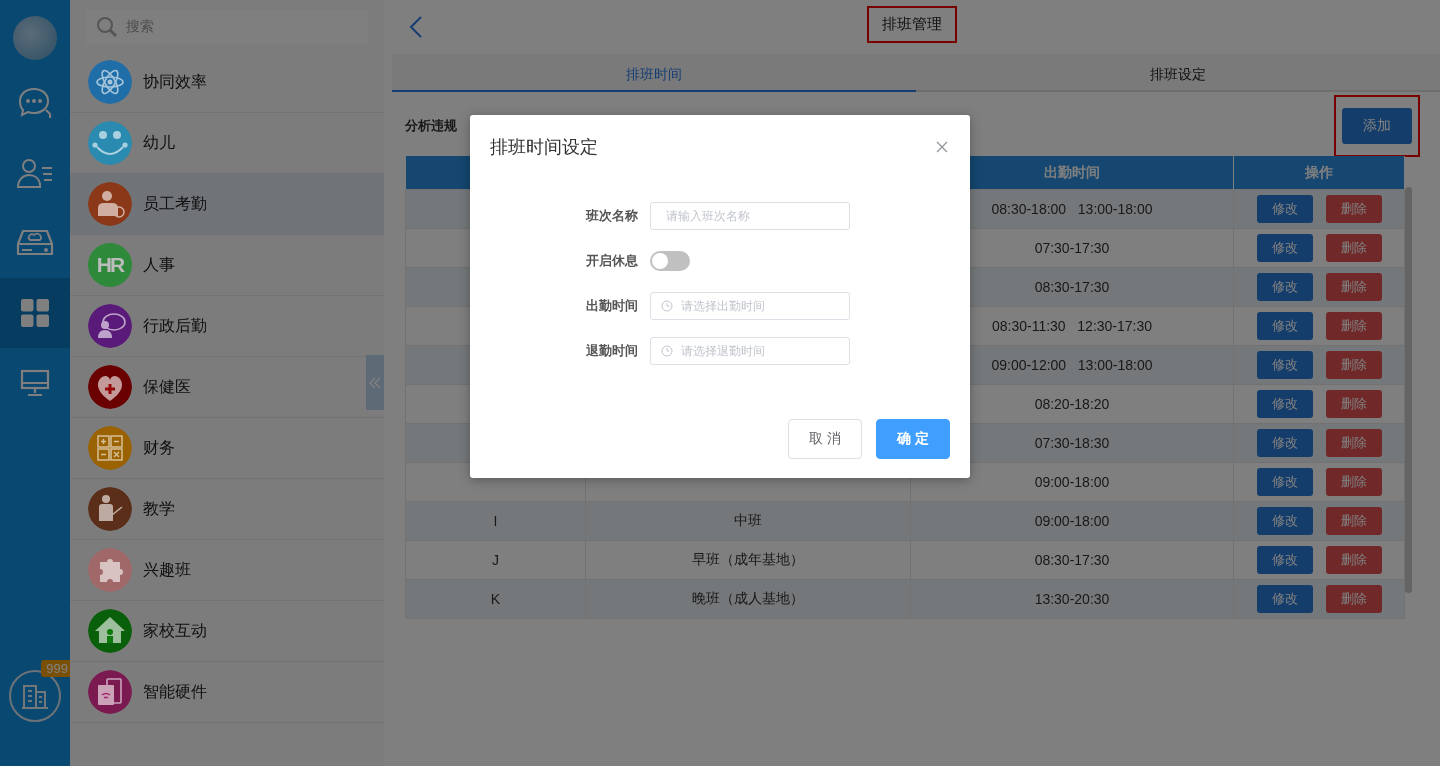  I want to click on sidebar-item: 家校互动, so click(227, 631).